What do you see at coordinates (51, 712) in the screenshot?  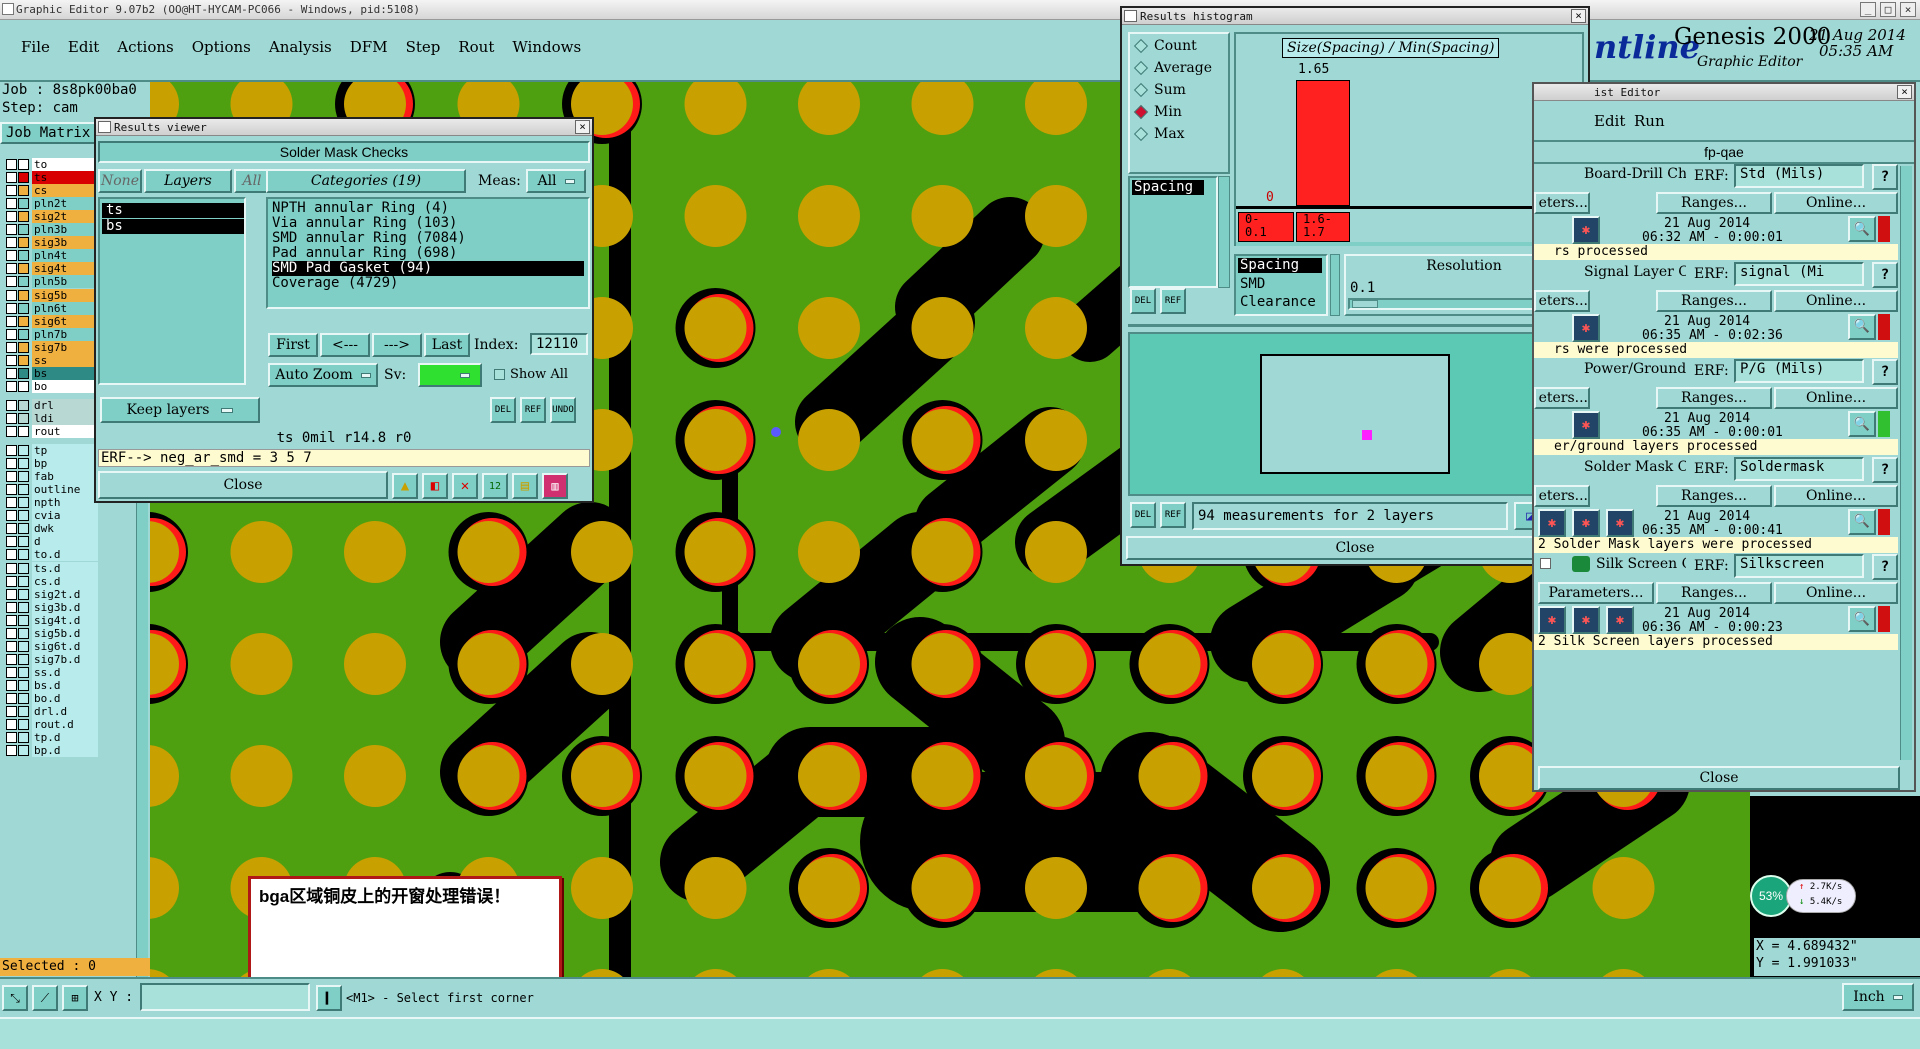 I see `layer-row-drl-d: drl.d` at bounding box center [51, 712].